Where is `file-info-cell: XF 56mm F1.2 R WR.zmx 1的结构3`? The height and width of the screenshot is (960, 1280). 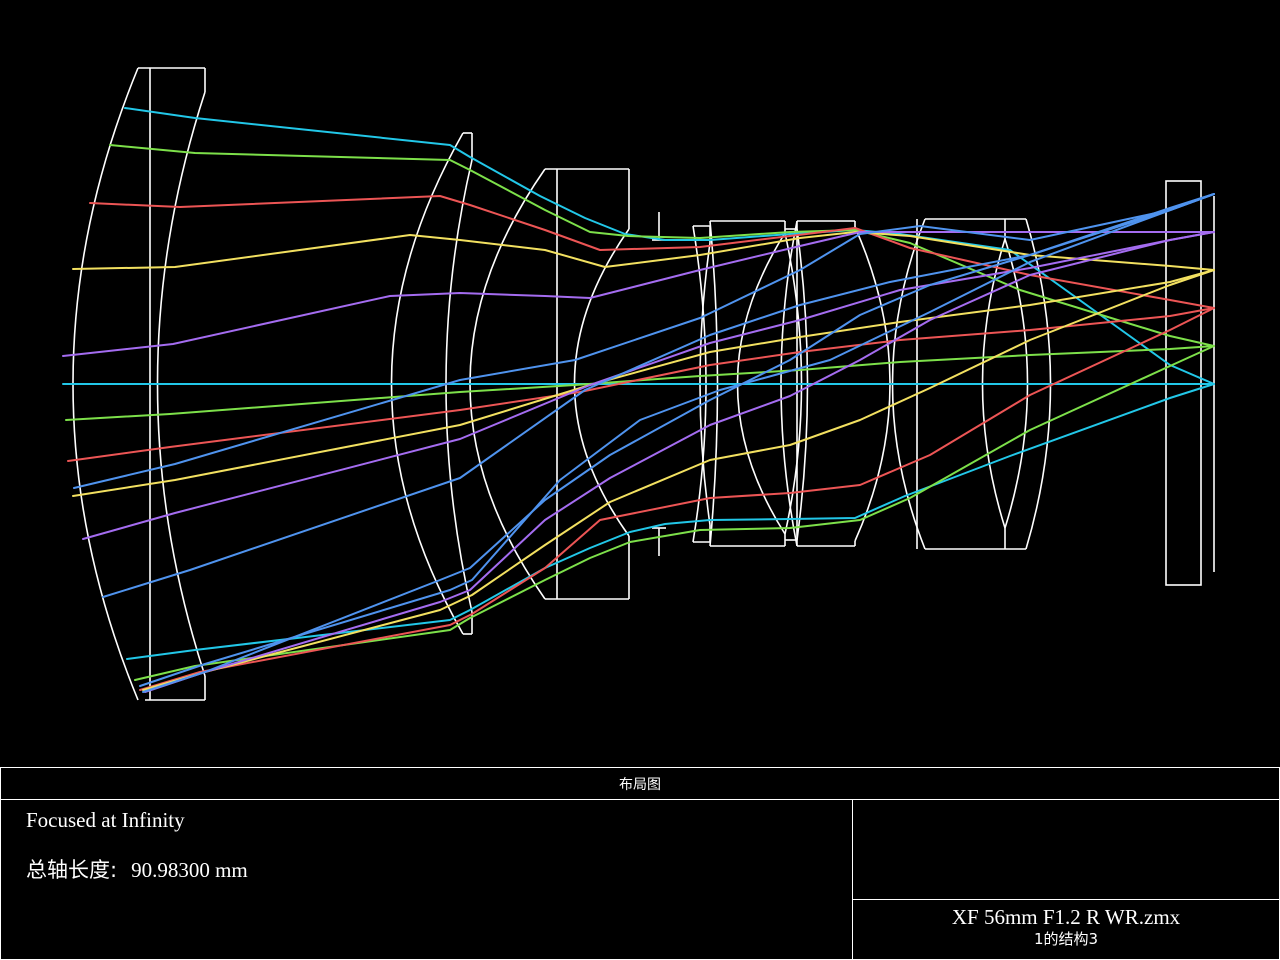 file-info-cell: XF 56mm F1.2 R WR.zmx 1的结构3 is located at coordinates (1066, 929).